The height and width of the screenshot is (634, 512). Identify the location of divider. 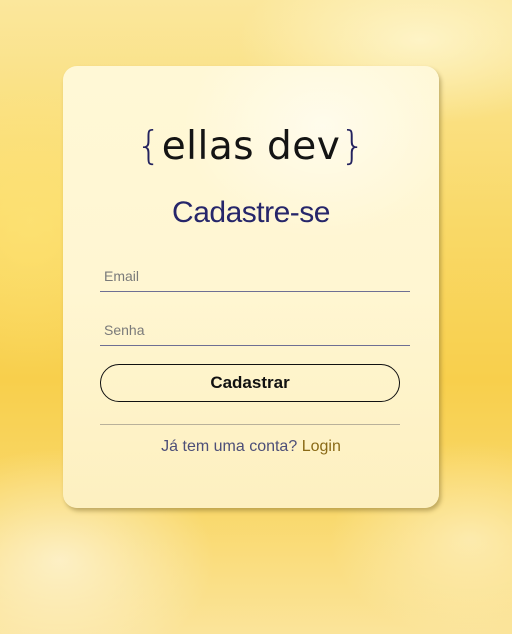
(250, 424).